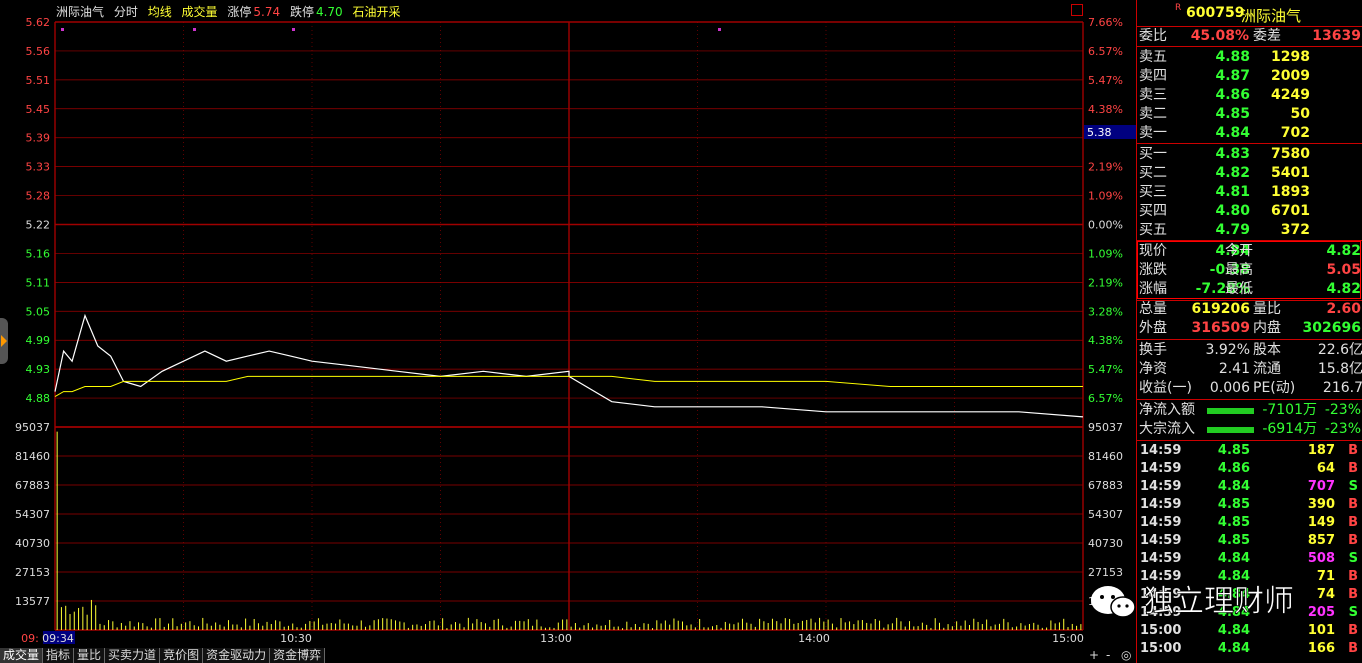  I want to click on vol-tick-label-right: 95037, so click(1105, 427).